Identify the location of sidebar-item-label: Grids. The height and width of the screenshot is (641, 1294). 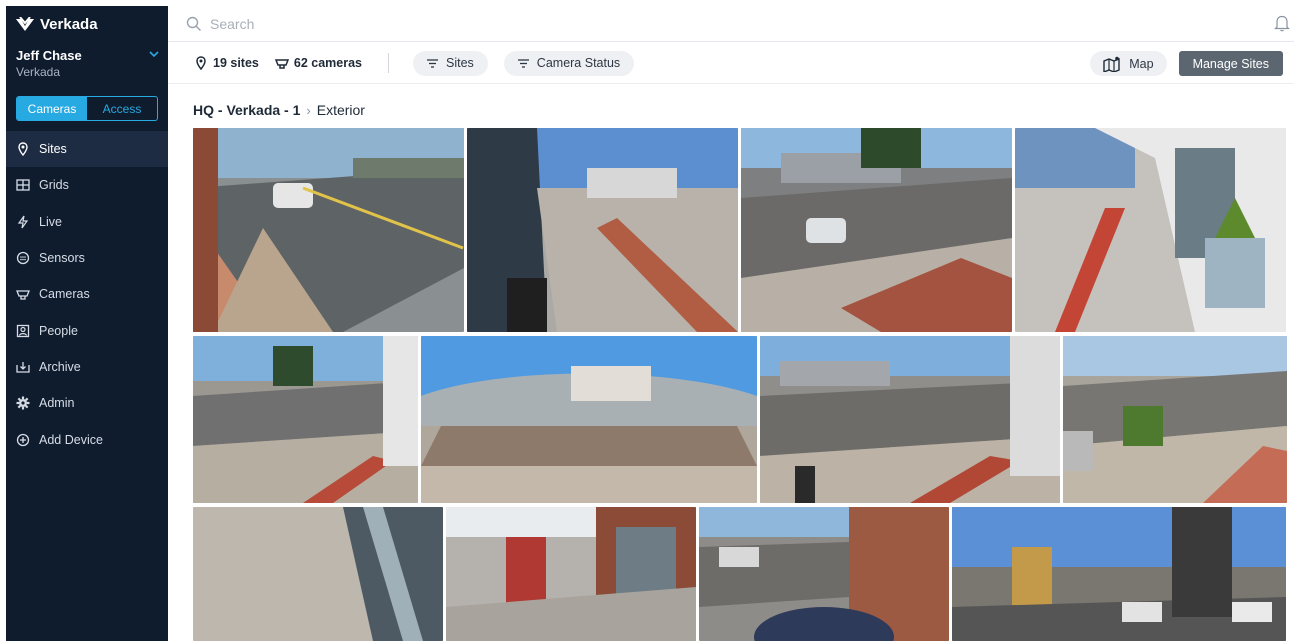
(54, 185).